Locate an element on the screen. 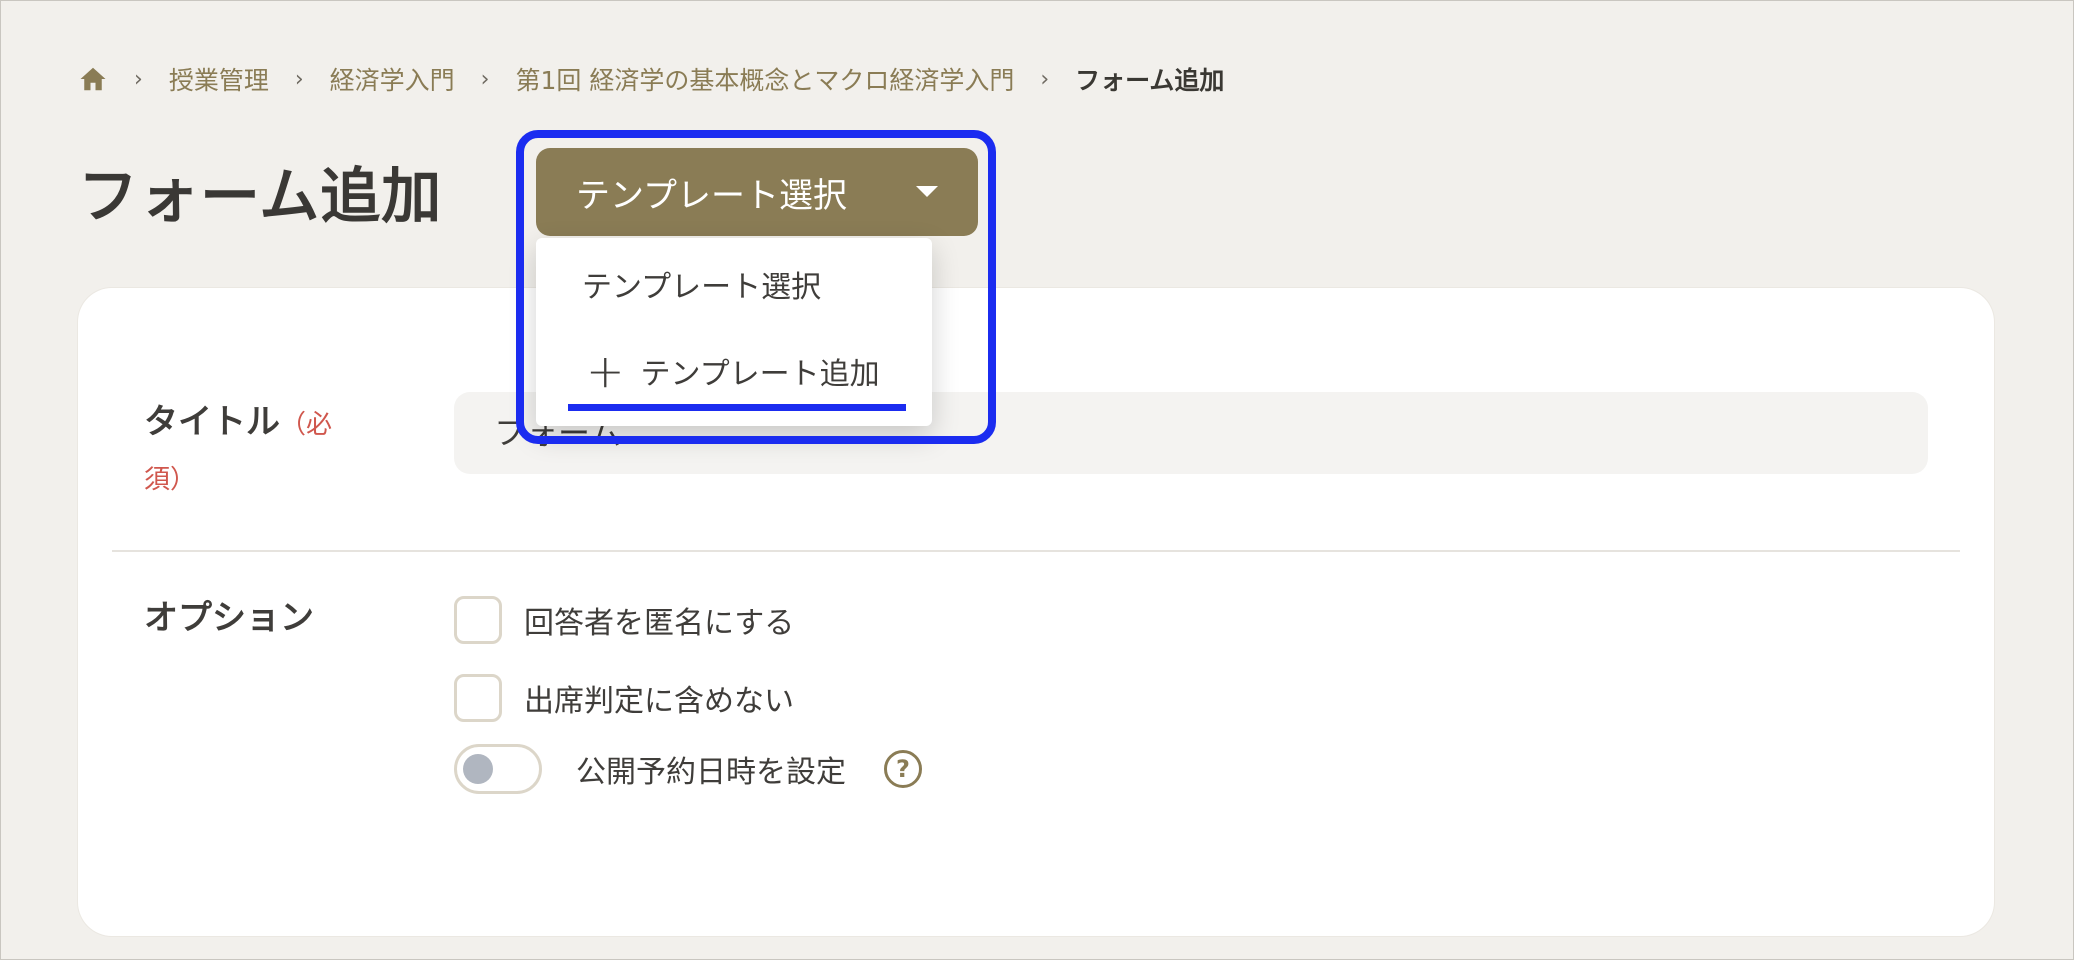 The width and height of the screenshot is (2074, 960). divider is located at coordinates (1036, 551).